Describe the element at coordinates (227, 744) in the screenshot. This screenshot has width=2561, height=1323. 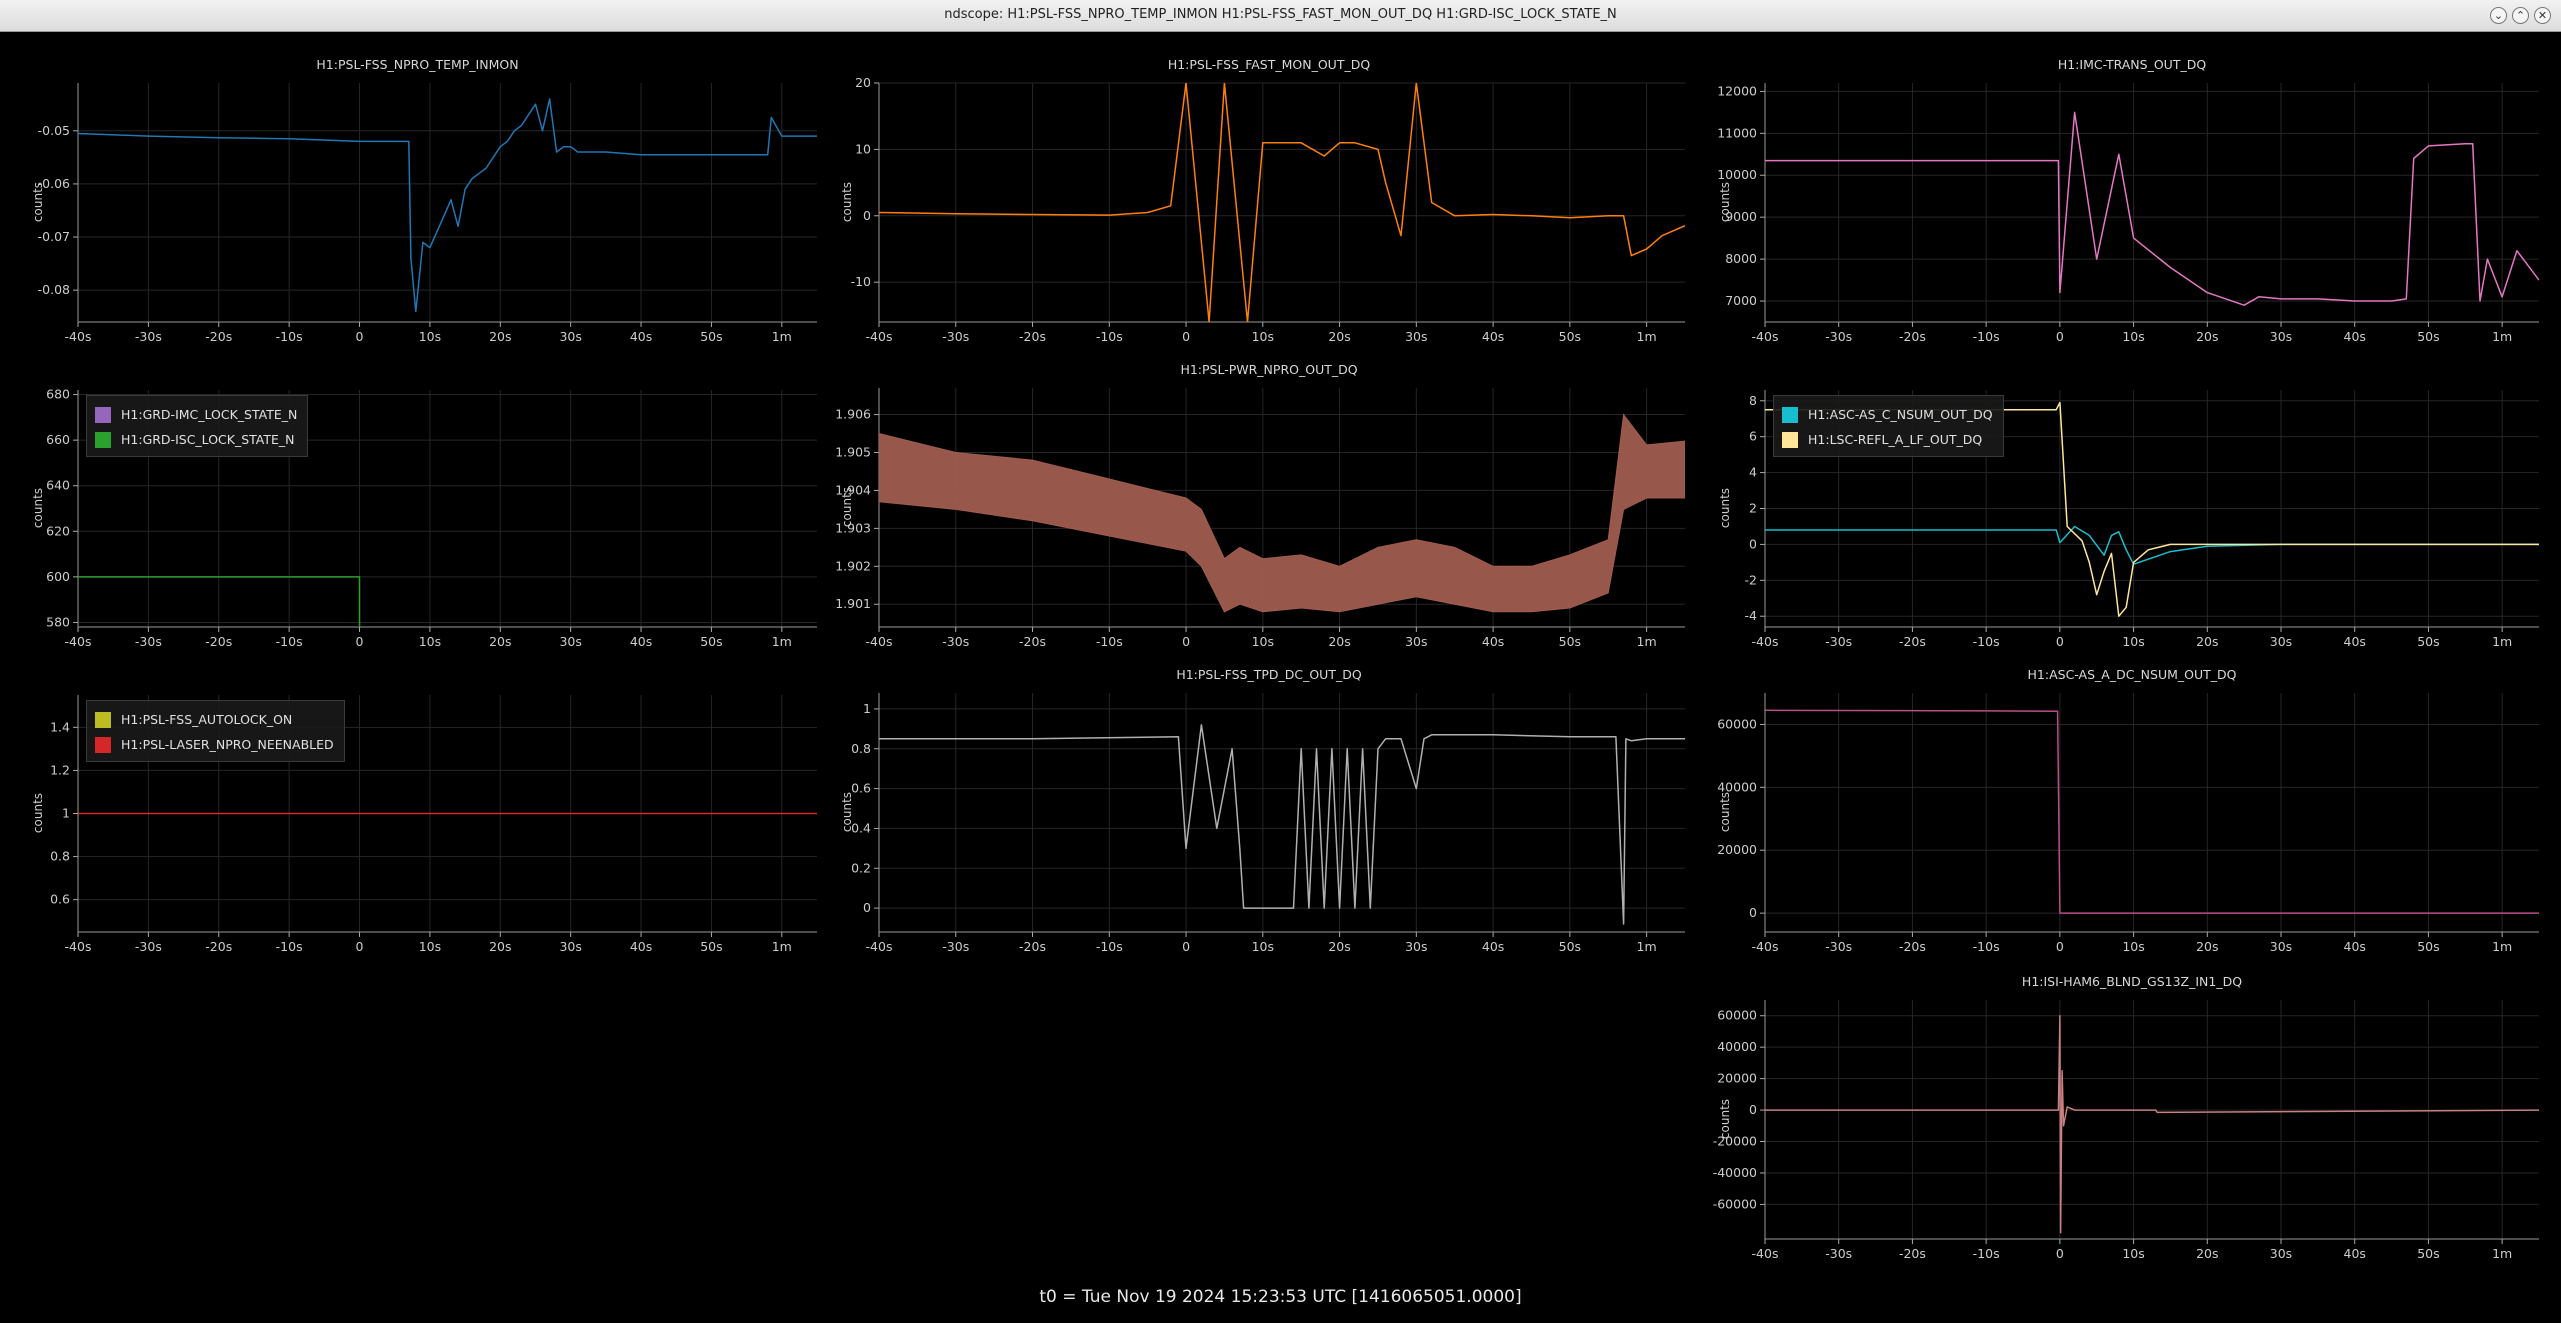
I see `legend-label: H1:PSL-LASER_NPRO_NEENABLED` at that location.